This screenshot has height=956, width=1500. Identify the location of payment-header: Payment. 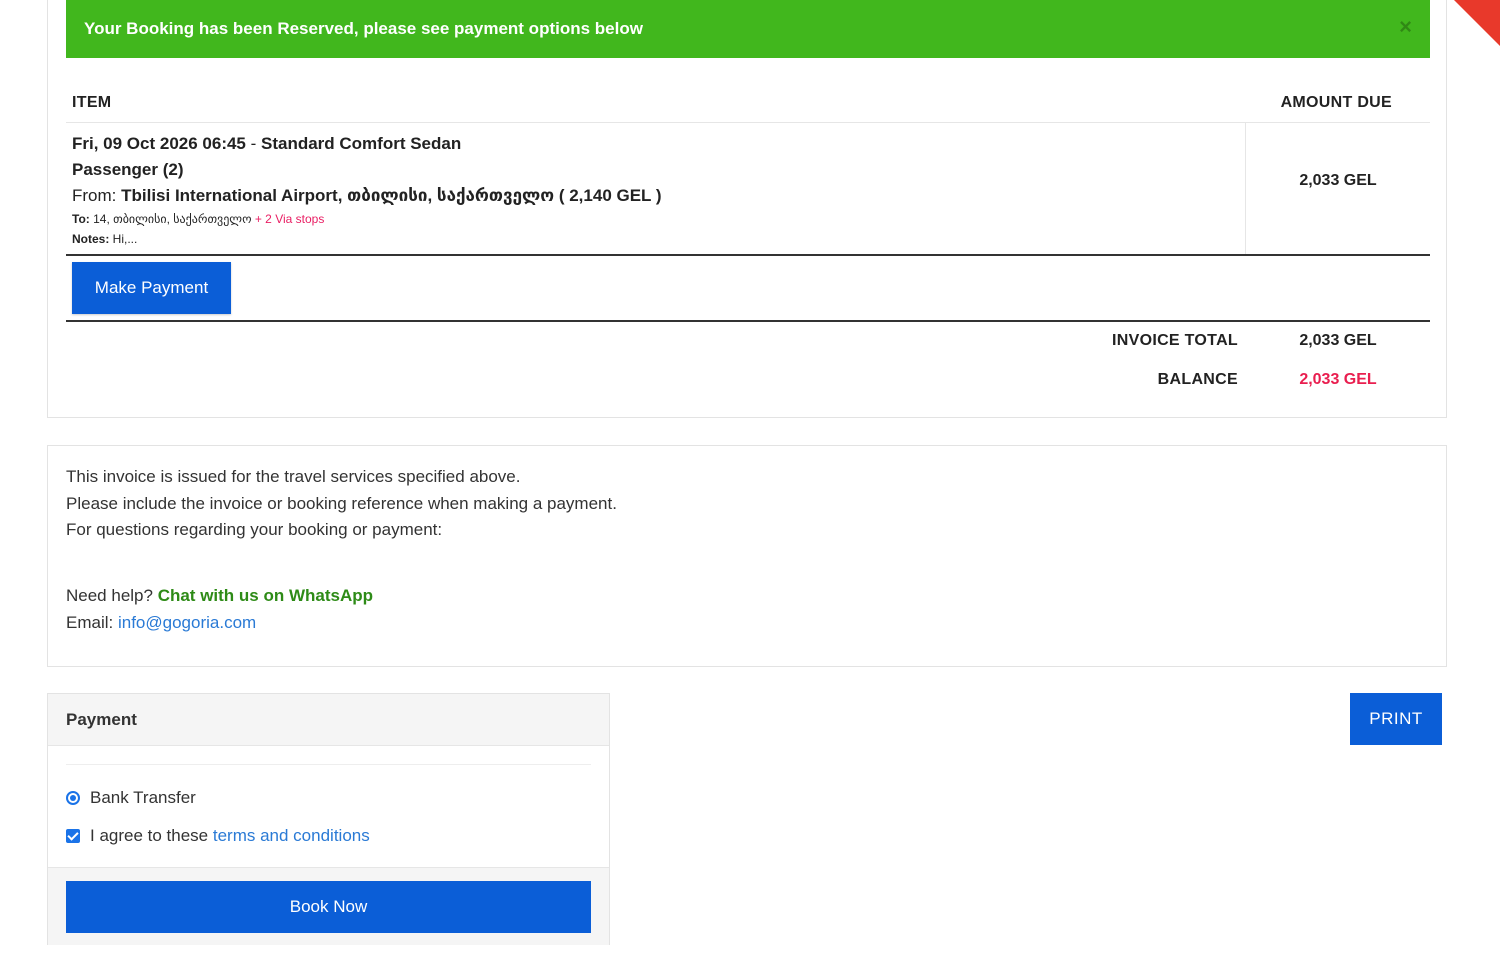
(328, 720).